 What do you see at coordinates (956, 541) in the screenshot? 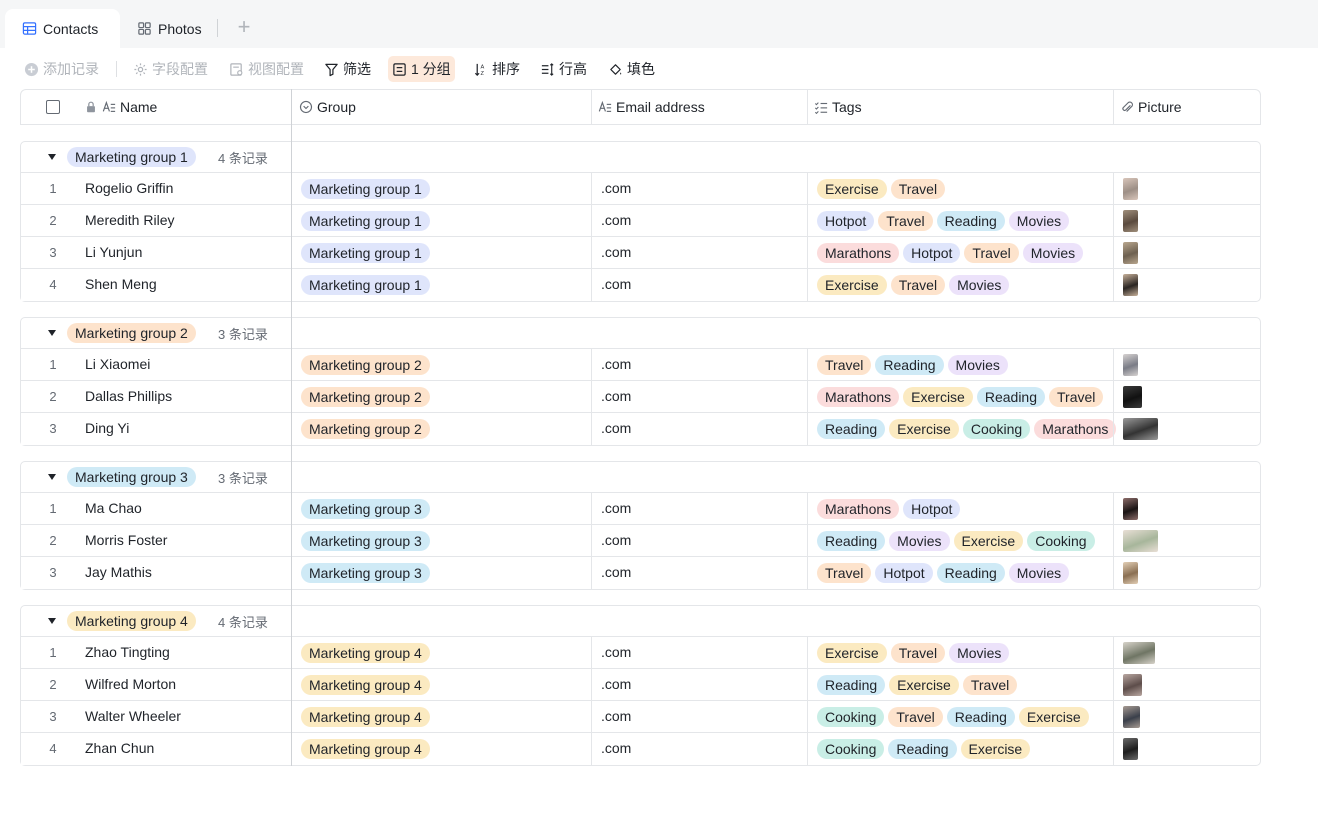
I see `tags-cell: Reading Movies Exercise Cooking` at bounding box center [956, 541].